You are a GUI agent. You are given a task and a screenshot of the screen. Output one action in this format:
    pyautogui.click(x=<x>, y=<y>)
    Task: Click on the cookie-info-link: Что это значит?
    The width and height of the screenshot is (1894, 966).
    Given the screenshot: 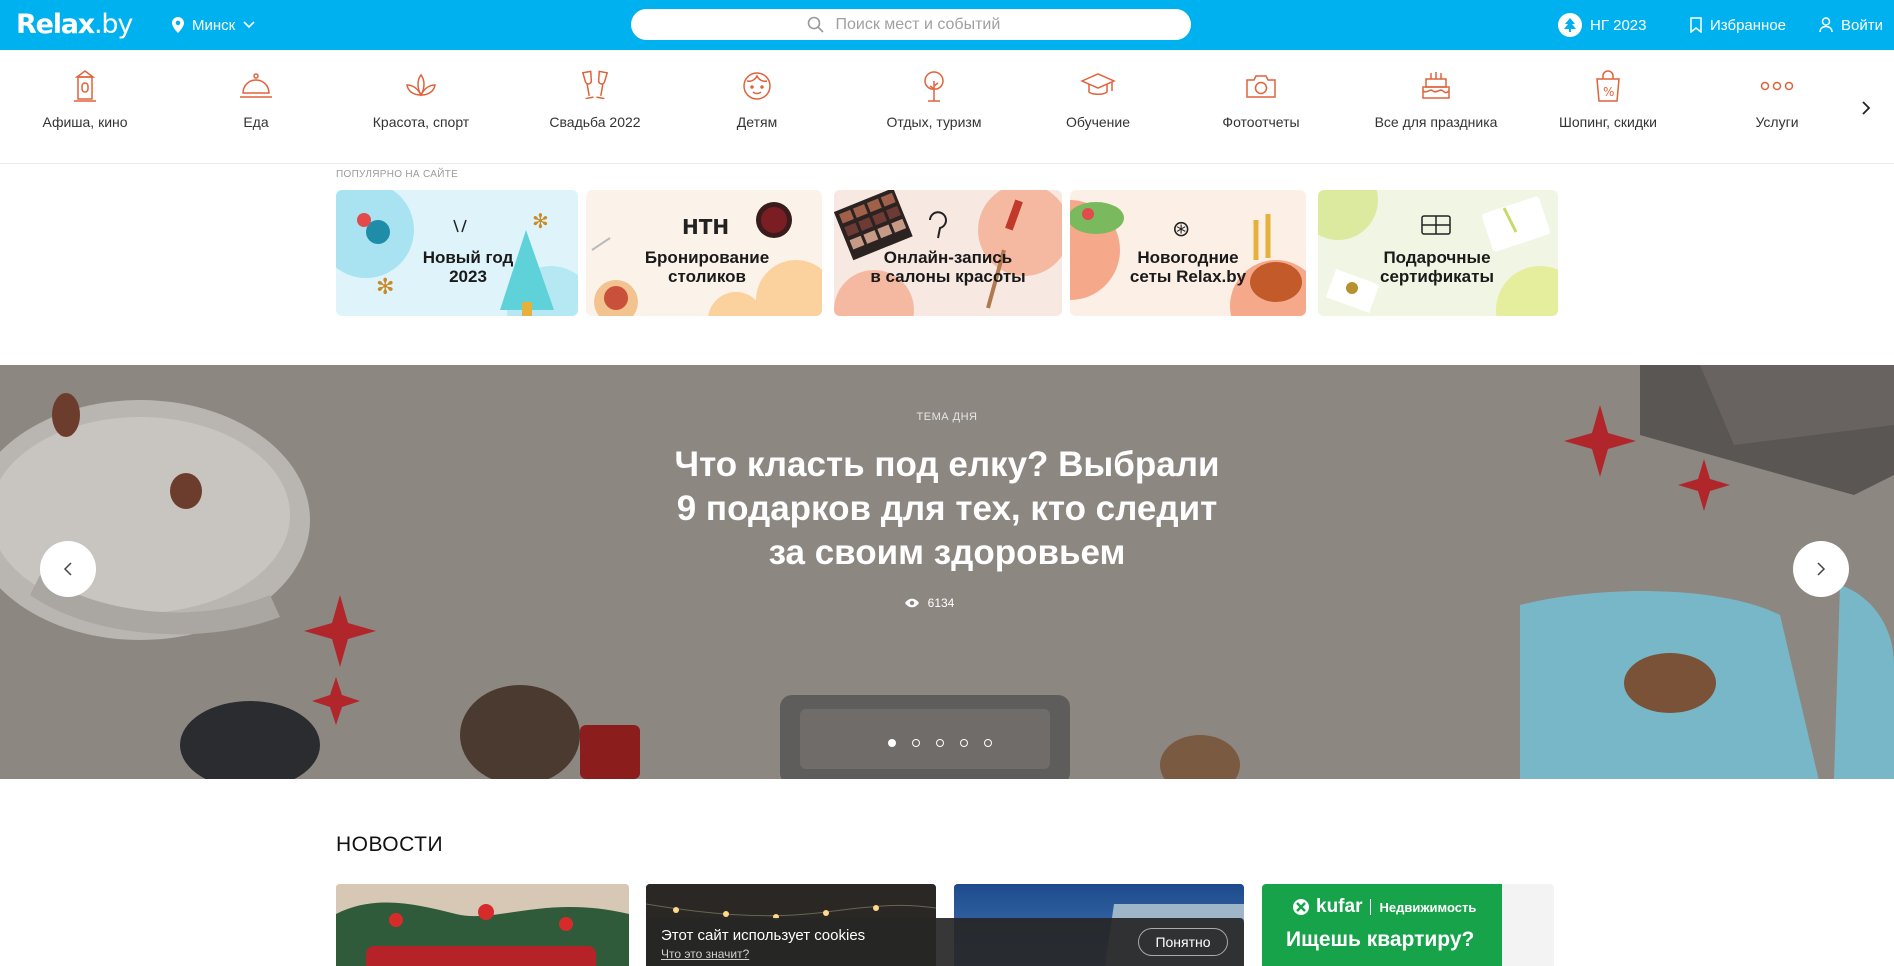 What is the action you would take?
    pyautogui.click(x=705, y=954)
    